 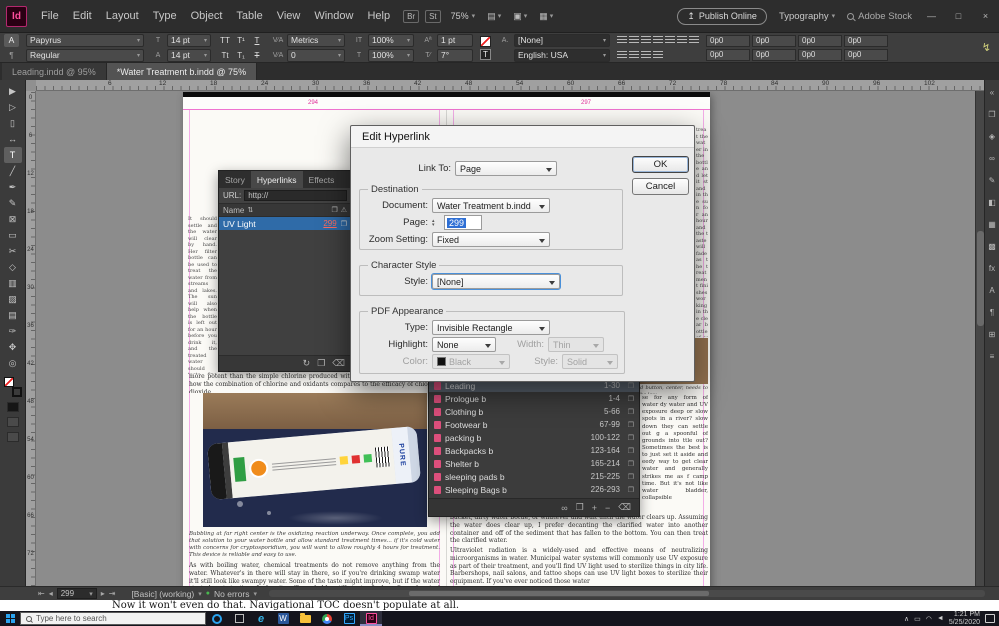 What do you see at coordinates (463, 16) in the screenshot?
I see `zoom-level-select: 75% ▾` at bounding box center [463, 16].